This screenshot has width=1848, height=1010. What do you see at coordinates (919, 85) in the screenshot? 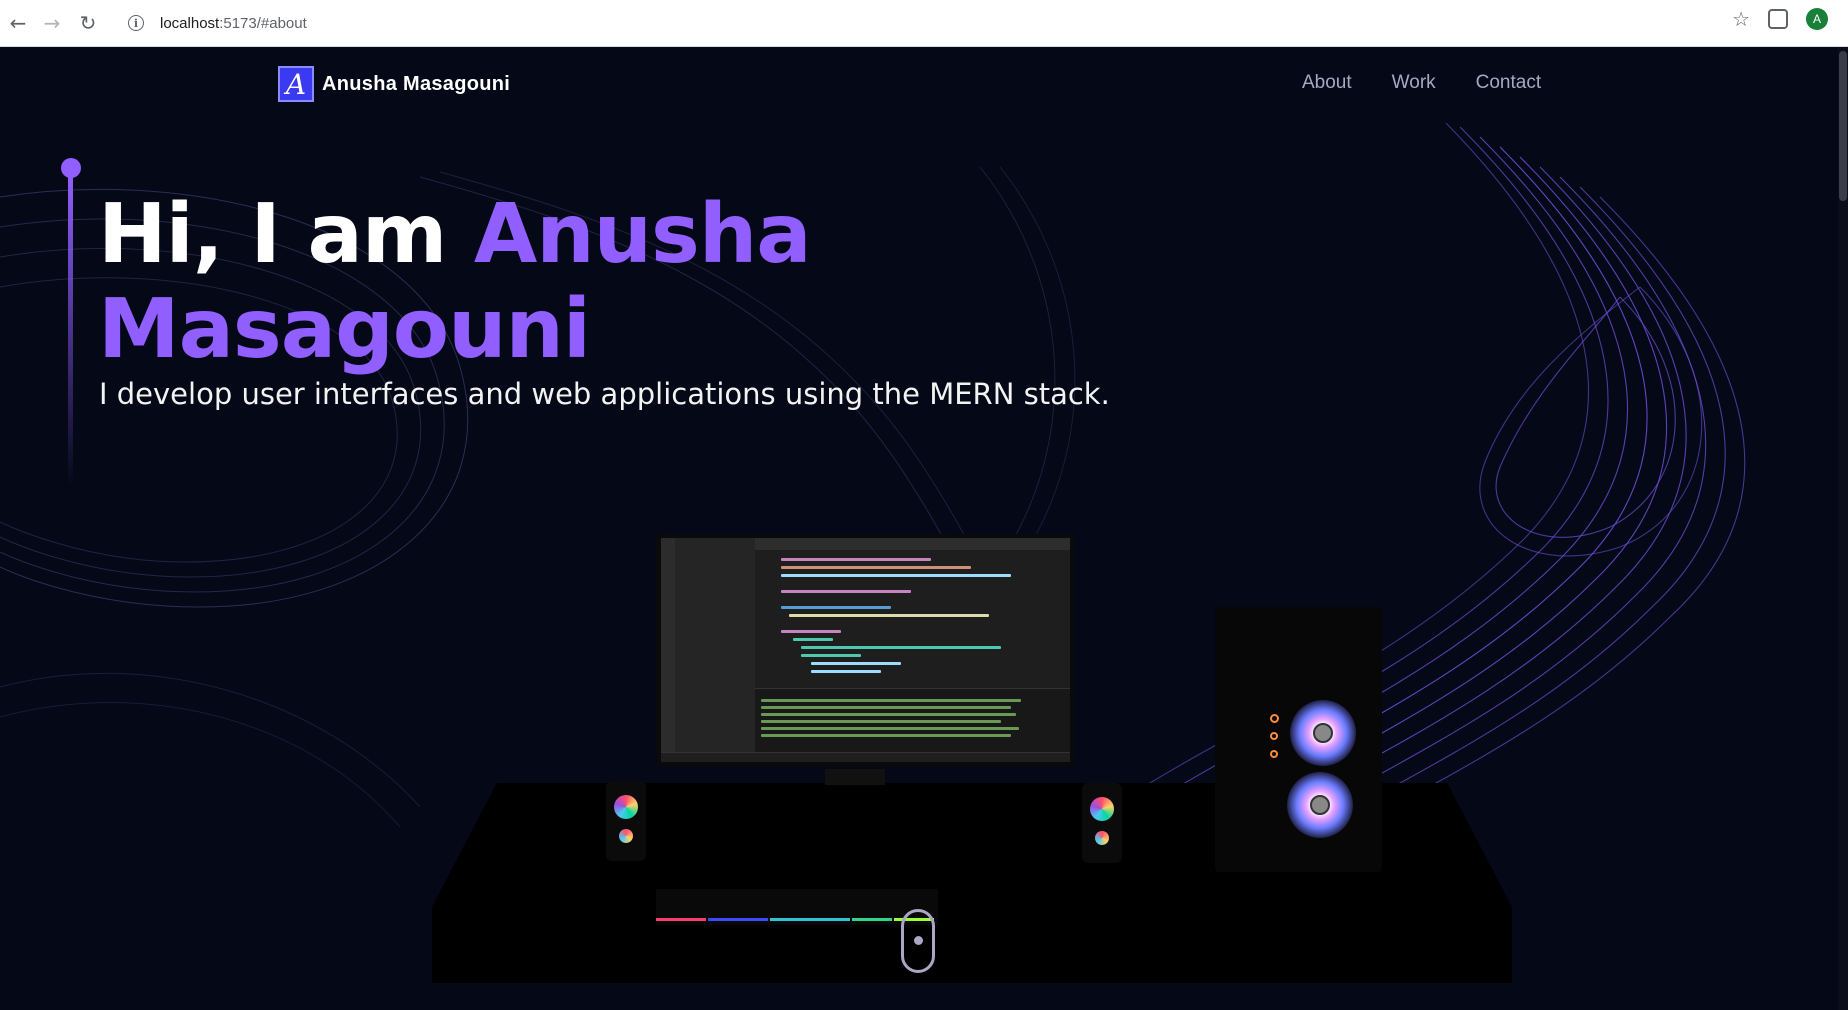
I see `site-navbar: A Anusha Masagouni About Work Contact` at bounding box center [919, 85].